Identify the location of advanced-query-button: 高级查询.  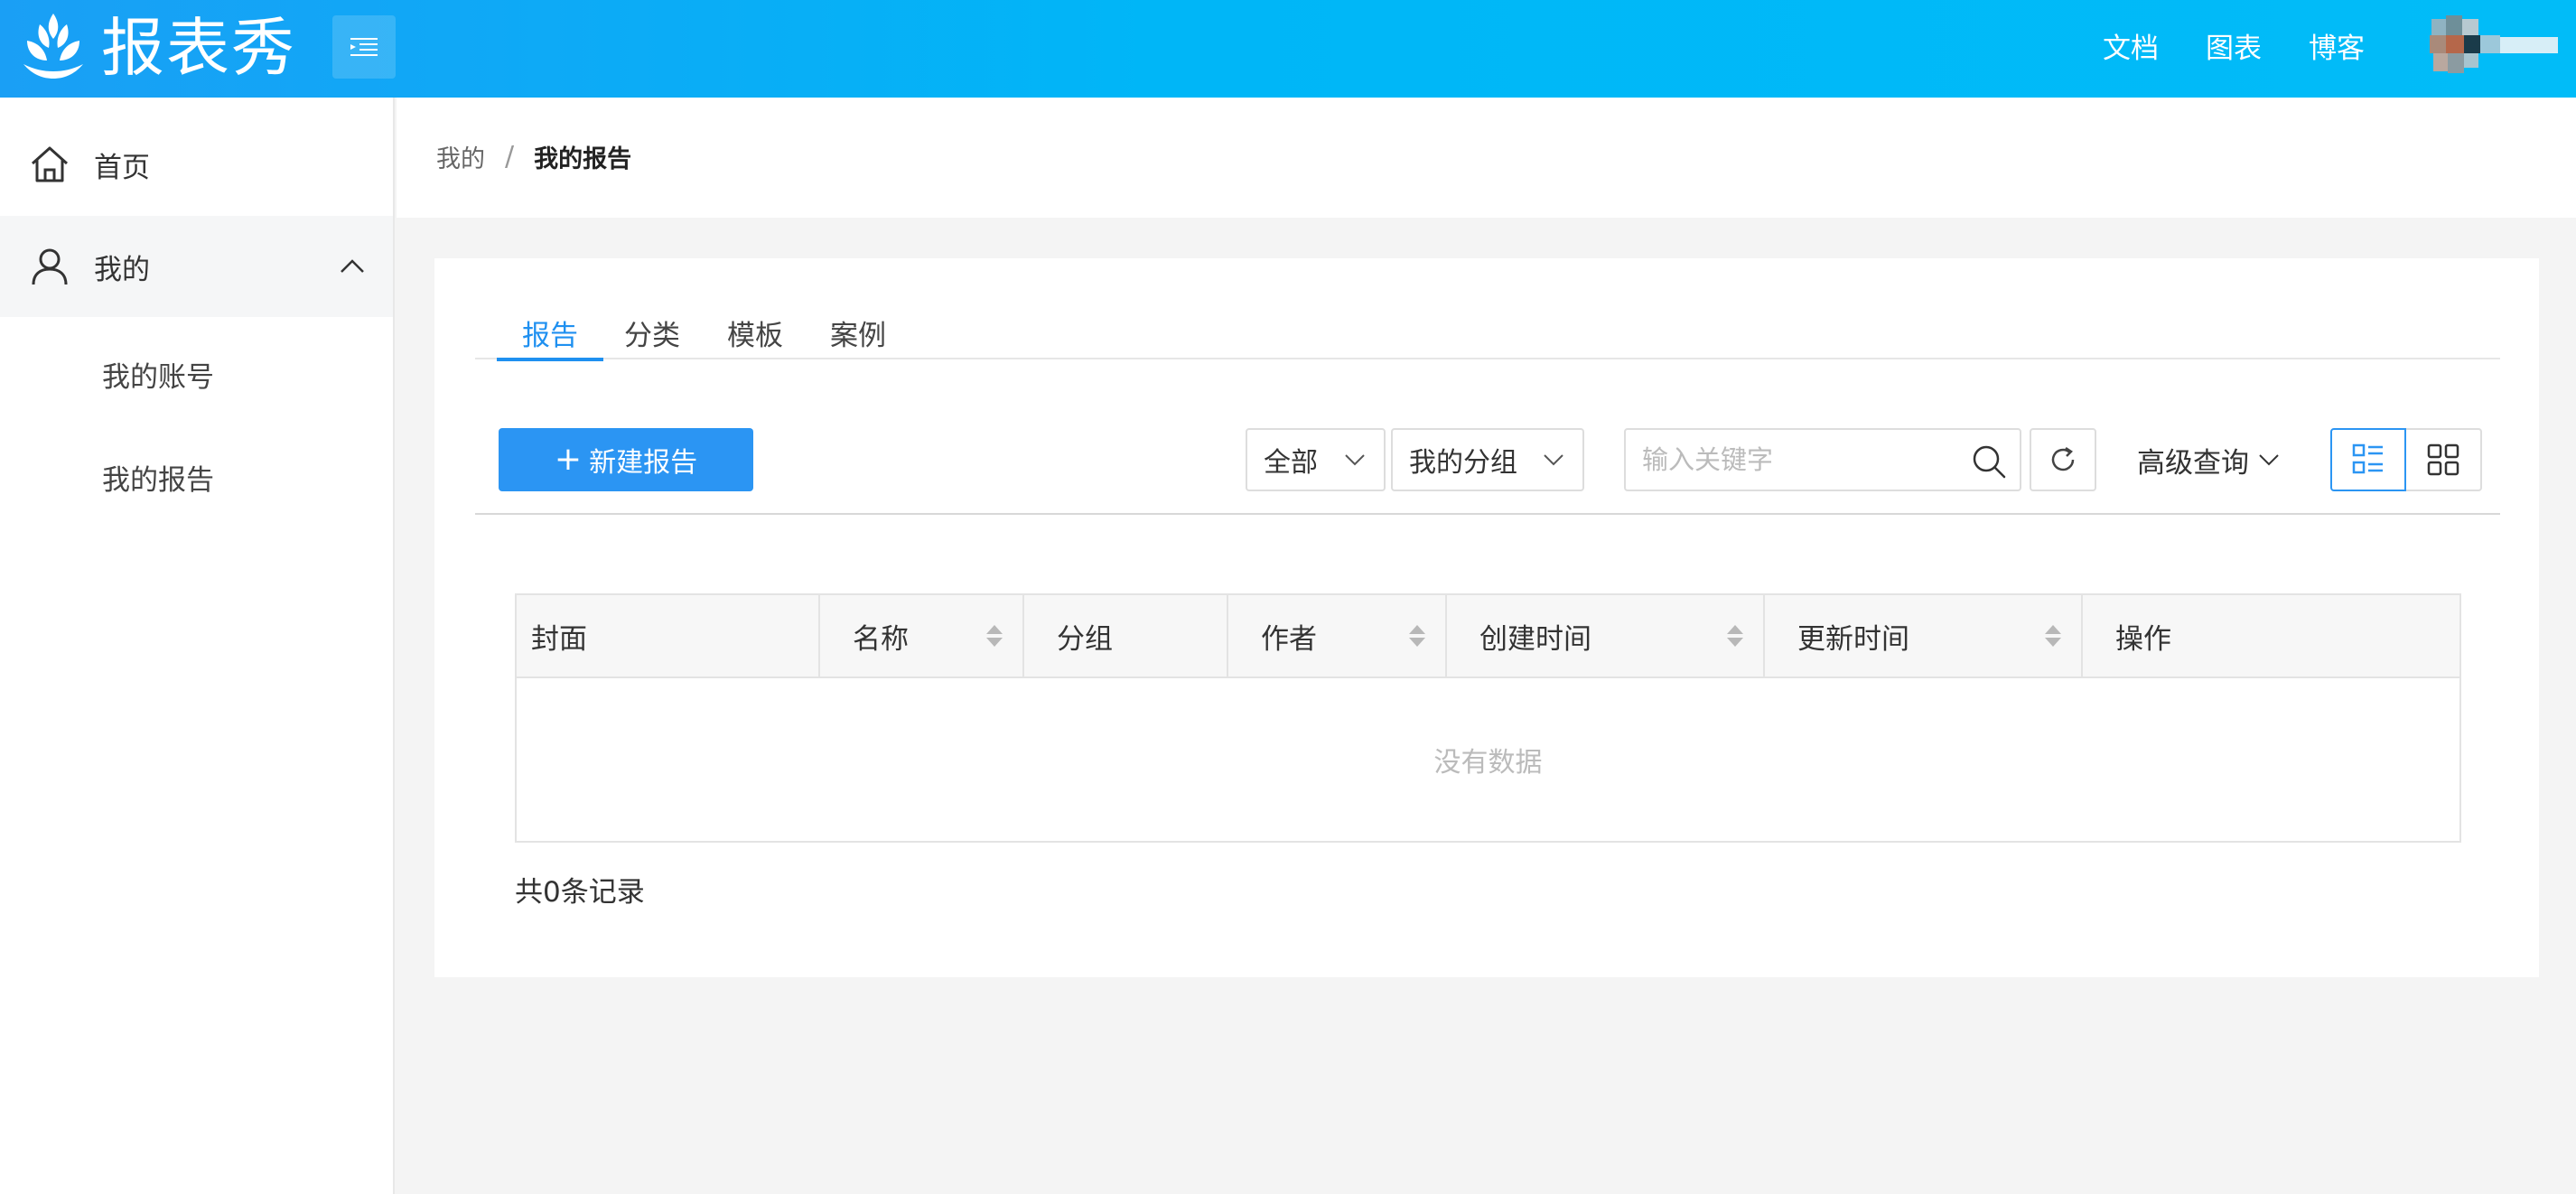
(2208, 459).